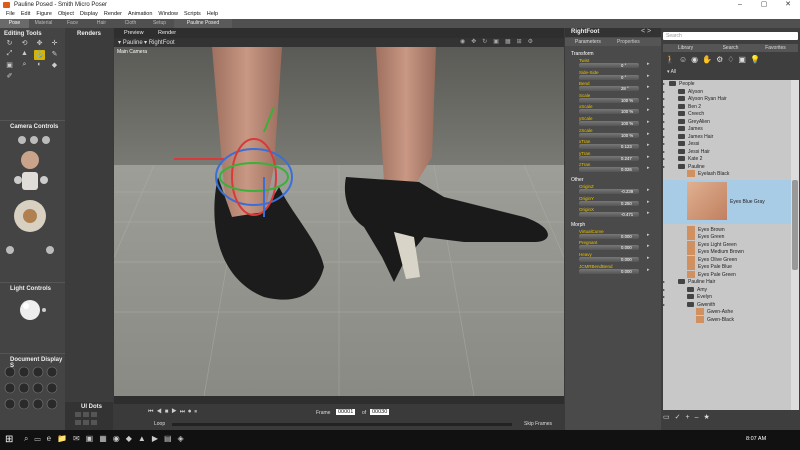 This screenshot has width=800, height=450. What do you see at coordinates (538, 424) in the screenshot?
I see `skip-frames-toggle: Skip Frames` at bounding box center [538, 424].